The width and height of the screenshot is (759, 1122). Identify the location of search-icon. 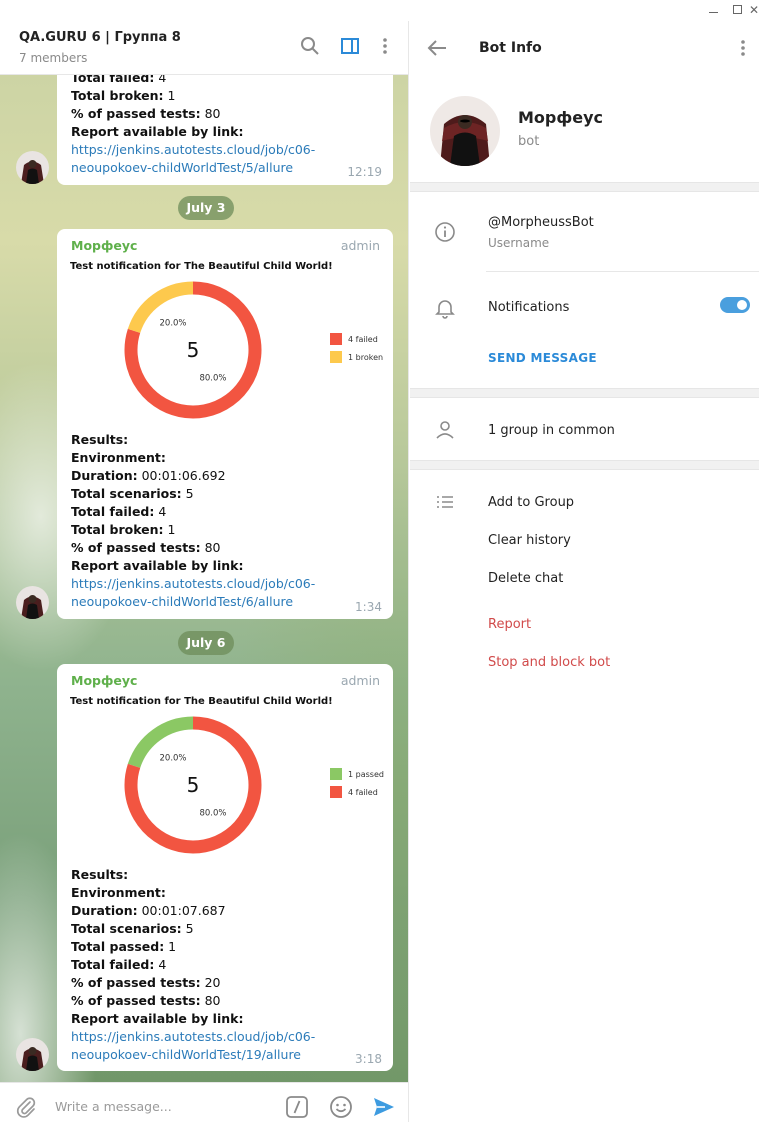
(310, 46).